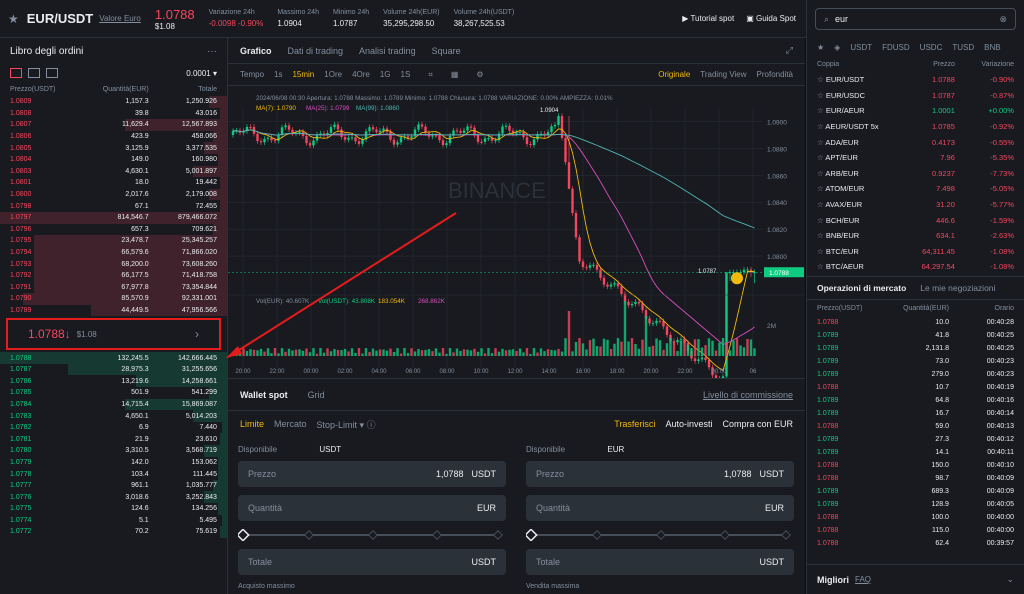 This screenshot has height=594, width=1024. What do you see at coordinates (688, 424) in the screenshot?
I see `auto-invest-link: Auto-investi` at bounding box center [688, 424].